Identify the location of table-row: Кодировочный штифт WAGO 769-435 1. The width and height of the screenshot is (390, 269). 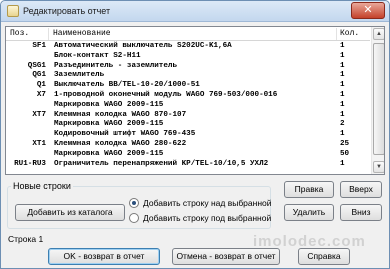
(188, 135).